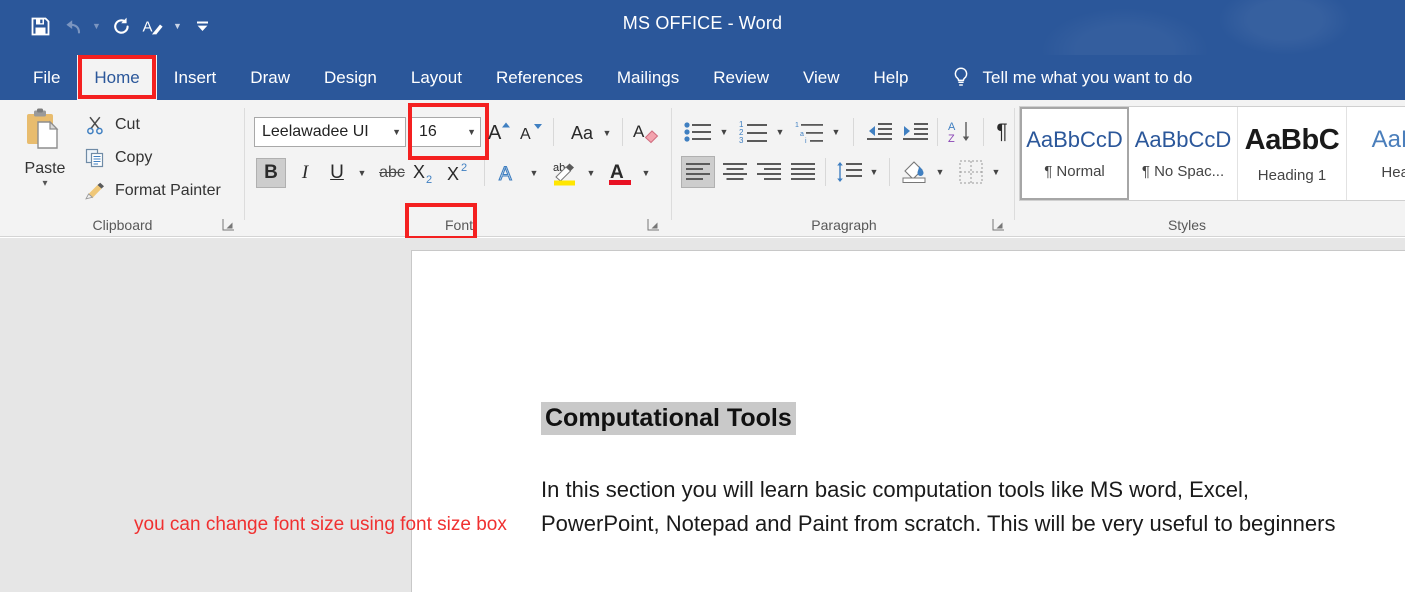 The width and height of the screenshot is (1405, 592). I want to click on clipboard-dialog-launcher, so click(228, 224).